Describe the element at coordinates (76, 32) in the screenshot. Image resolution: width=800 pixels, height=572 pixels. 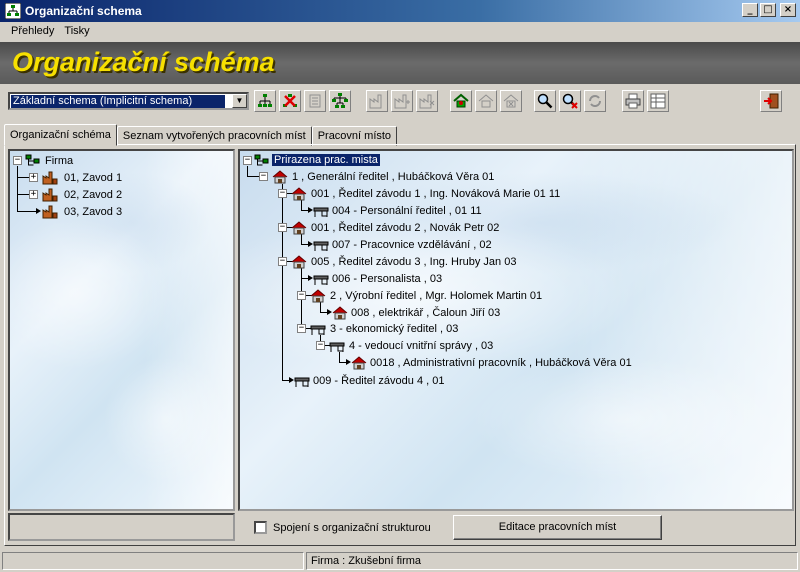
I see `menu-tisky: Tisky` at that location.